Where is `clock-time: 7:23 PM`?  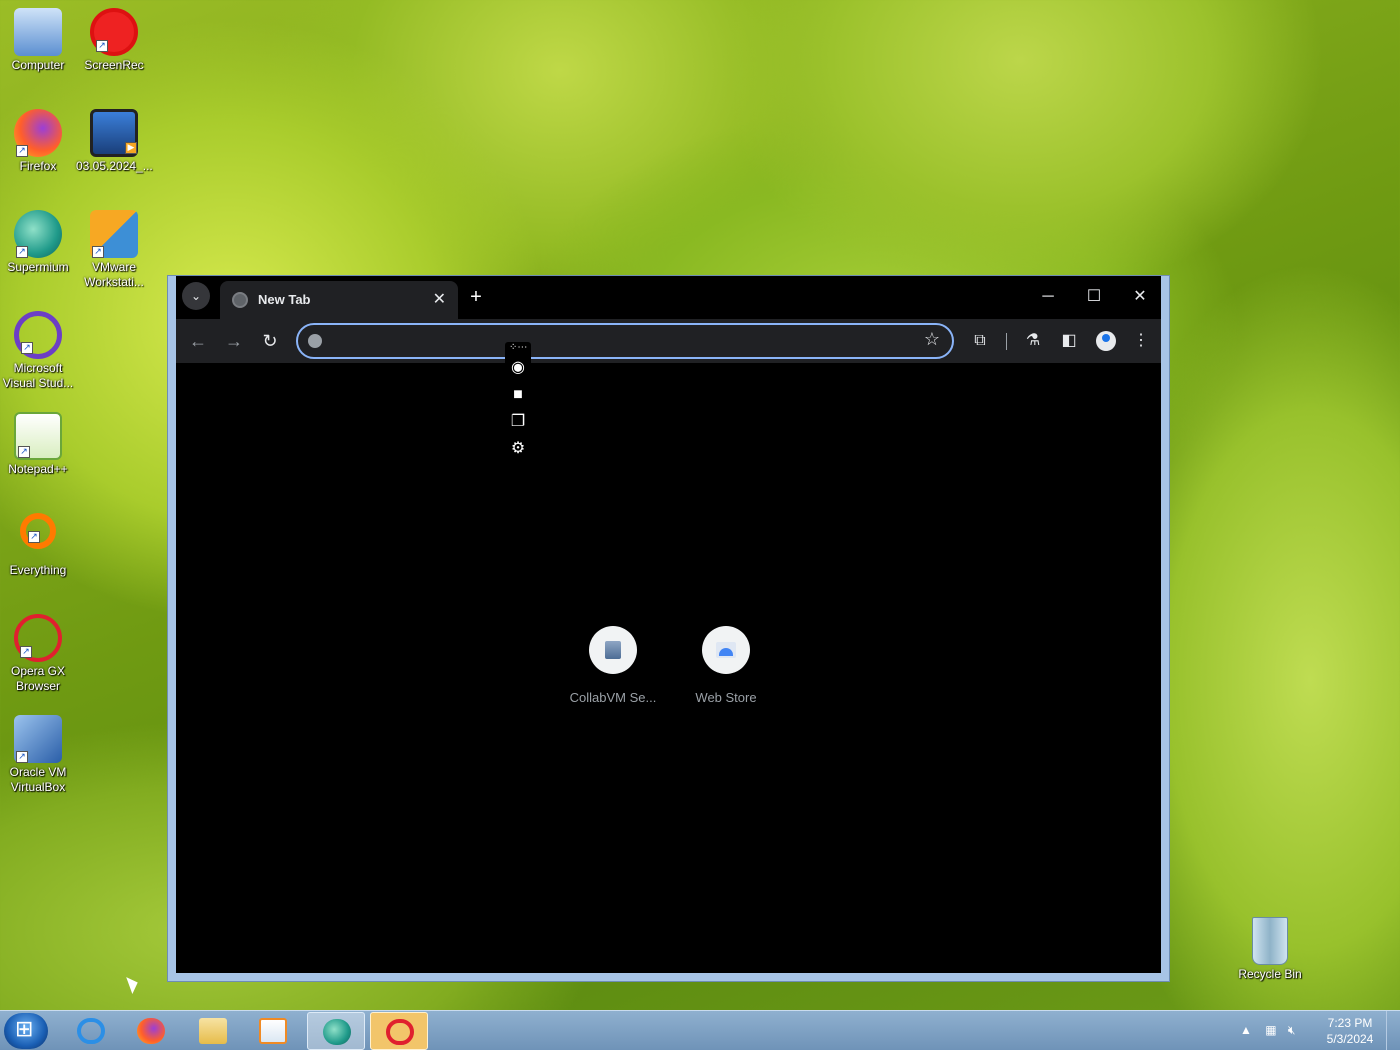 clock-time: 7:23 PM is located at coordinates (1350, 1023).